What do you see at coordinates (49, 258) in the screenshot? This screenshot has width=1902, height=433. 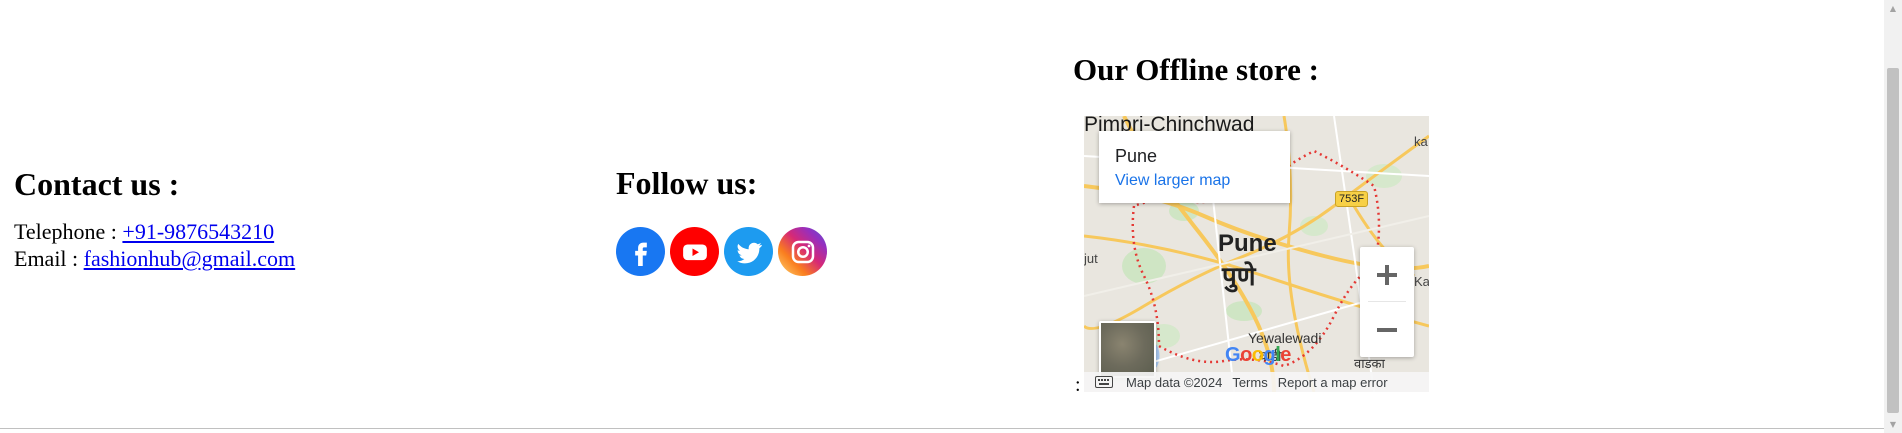 I see `email-label: Email :` at bounding box center [49, 258].